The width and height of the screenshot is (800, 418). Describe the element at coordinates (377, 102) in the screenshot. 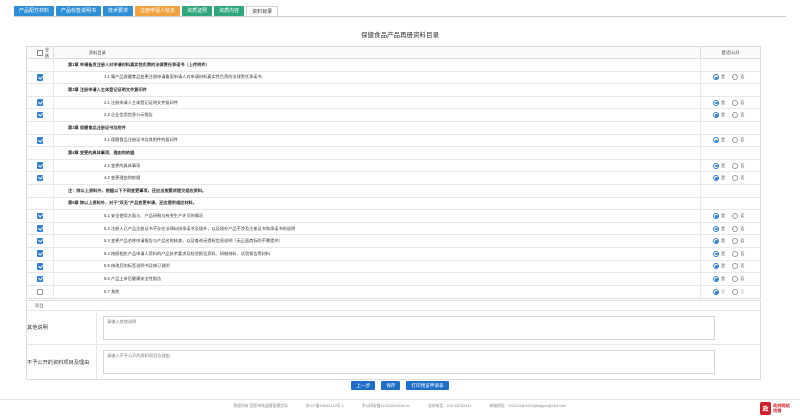

I see `row-text: 2.1 注册申请人主体登记证明文件复印件` at that location.